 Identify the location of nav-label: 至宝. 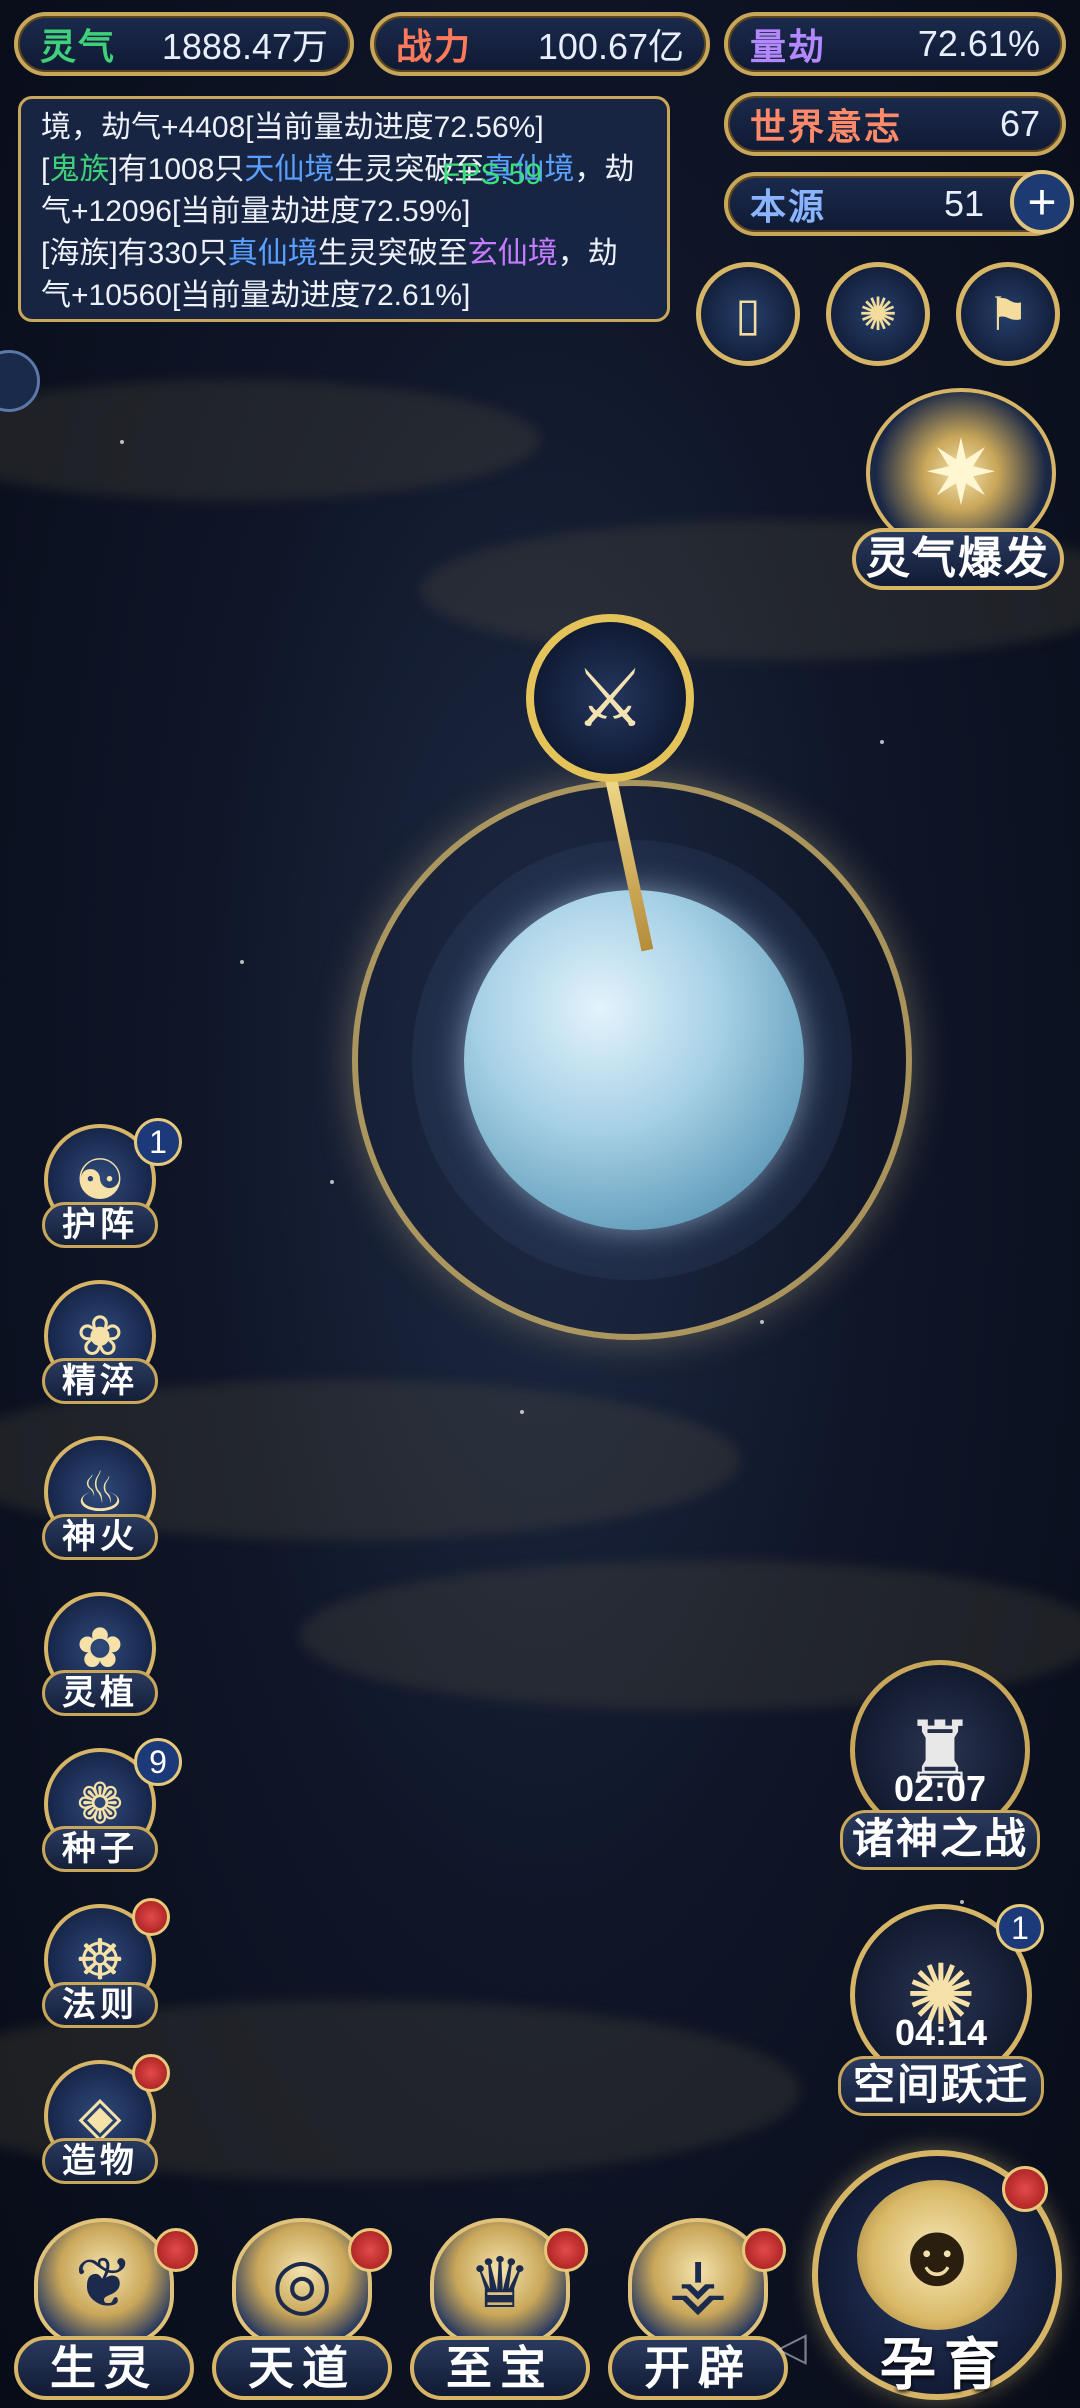
(500, 2368).